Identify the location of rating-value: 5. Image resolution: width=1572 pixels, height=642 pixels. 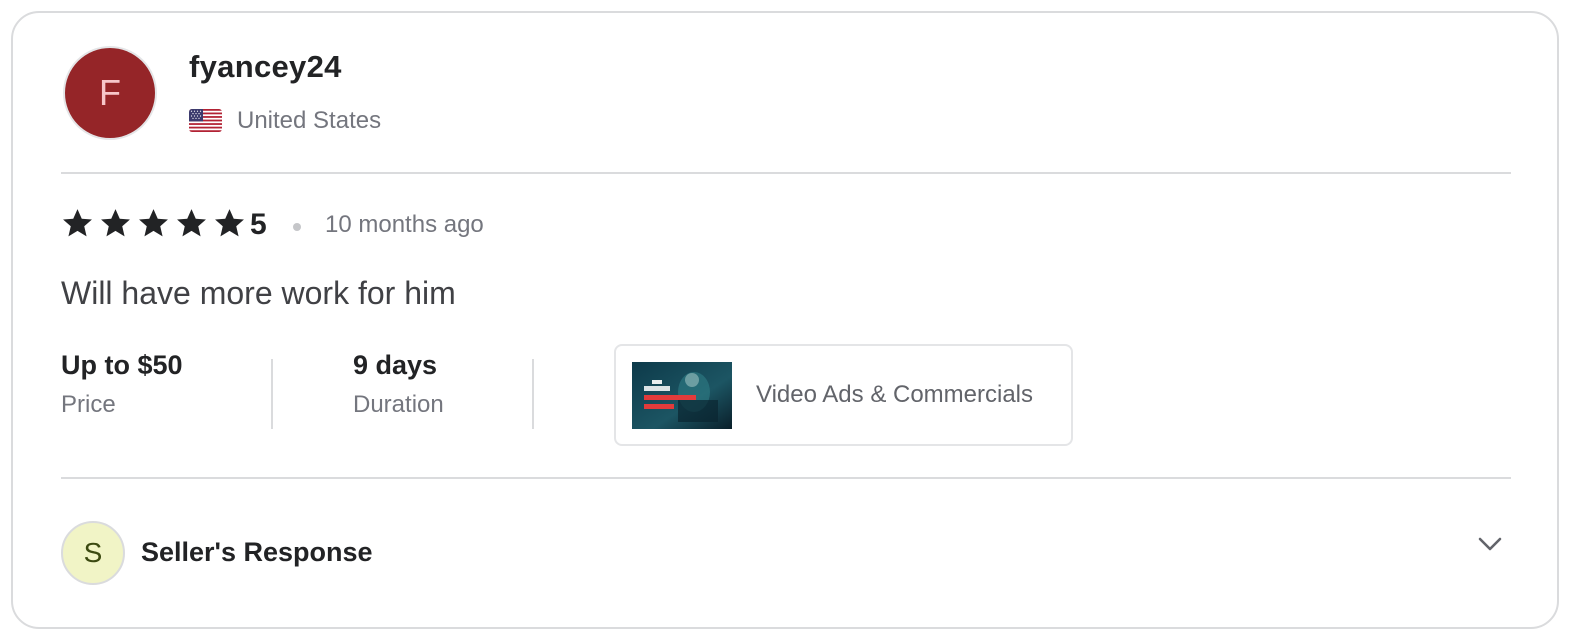
(258, 224).